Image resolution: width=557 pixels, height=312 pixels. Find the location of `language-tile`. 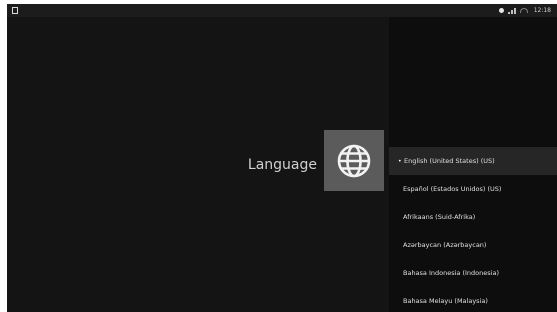

language-tile is located at coordinates (354, 160).